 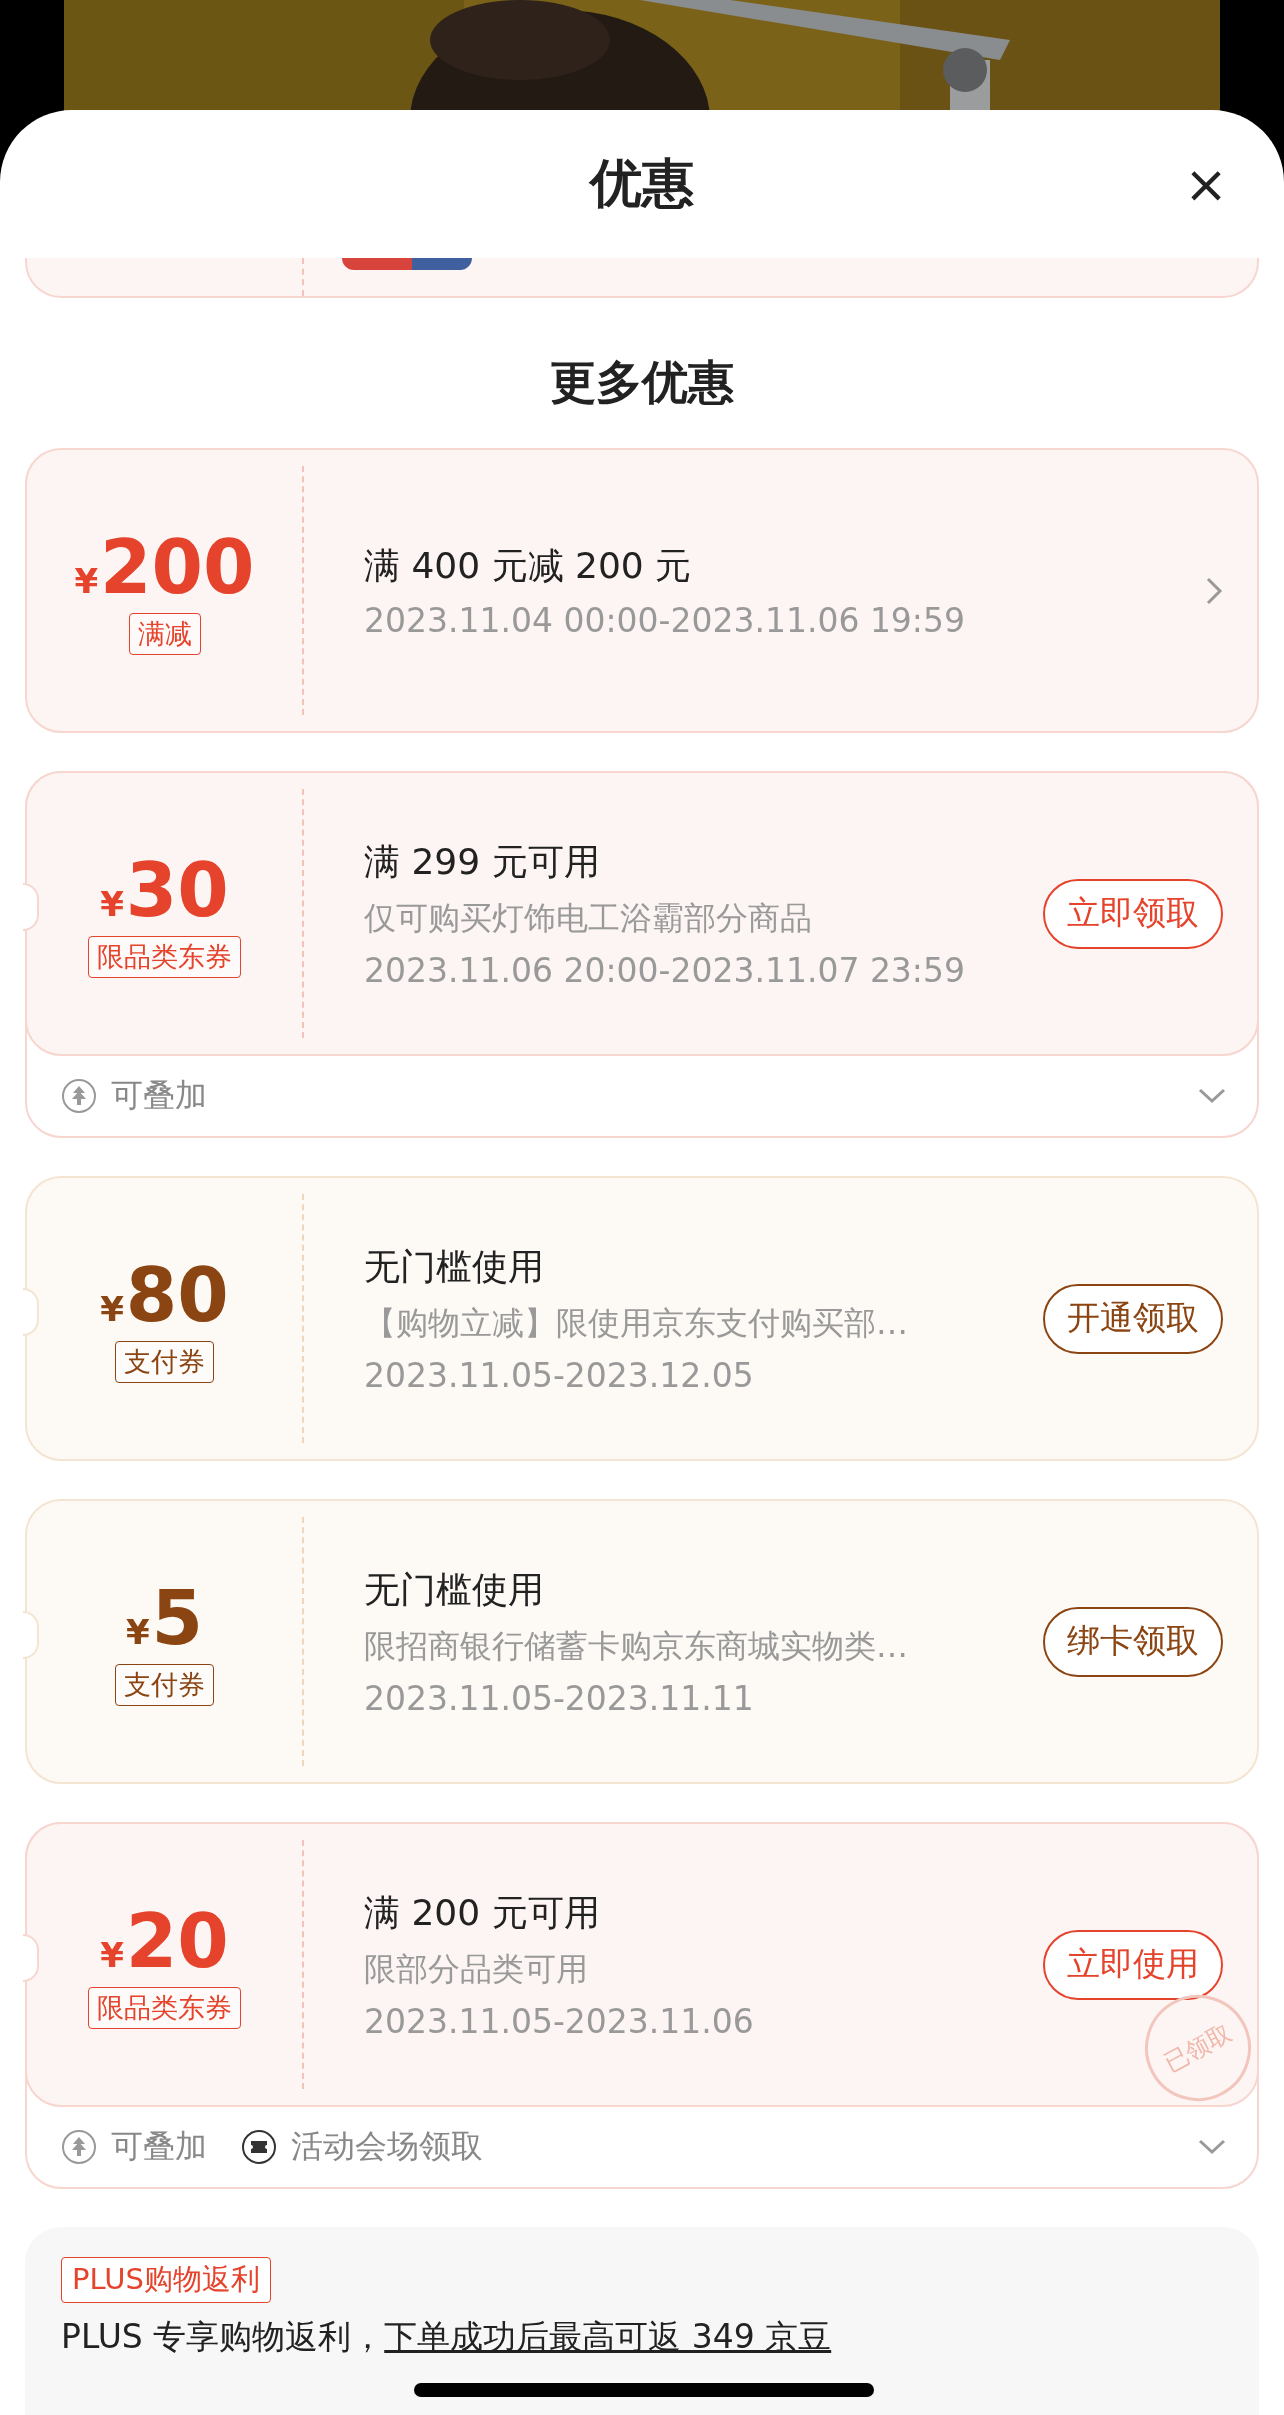 What do you see at coordinates (608, 2337) in the screenshot?
I see `rebate-link: 下单成功后最高可返 349 京豆` at bounding box center [608, 2337].